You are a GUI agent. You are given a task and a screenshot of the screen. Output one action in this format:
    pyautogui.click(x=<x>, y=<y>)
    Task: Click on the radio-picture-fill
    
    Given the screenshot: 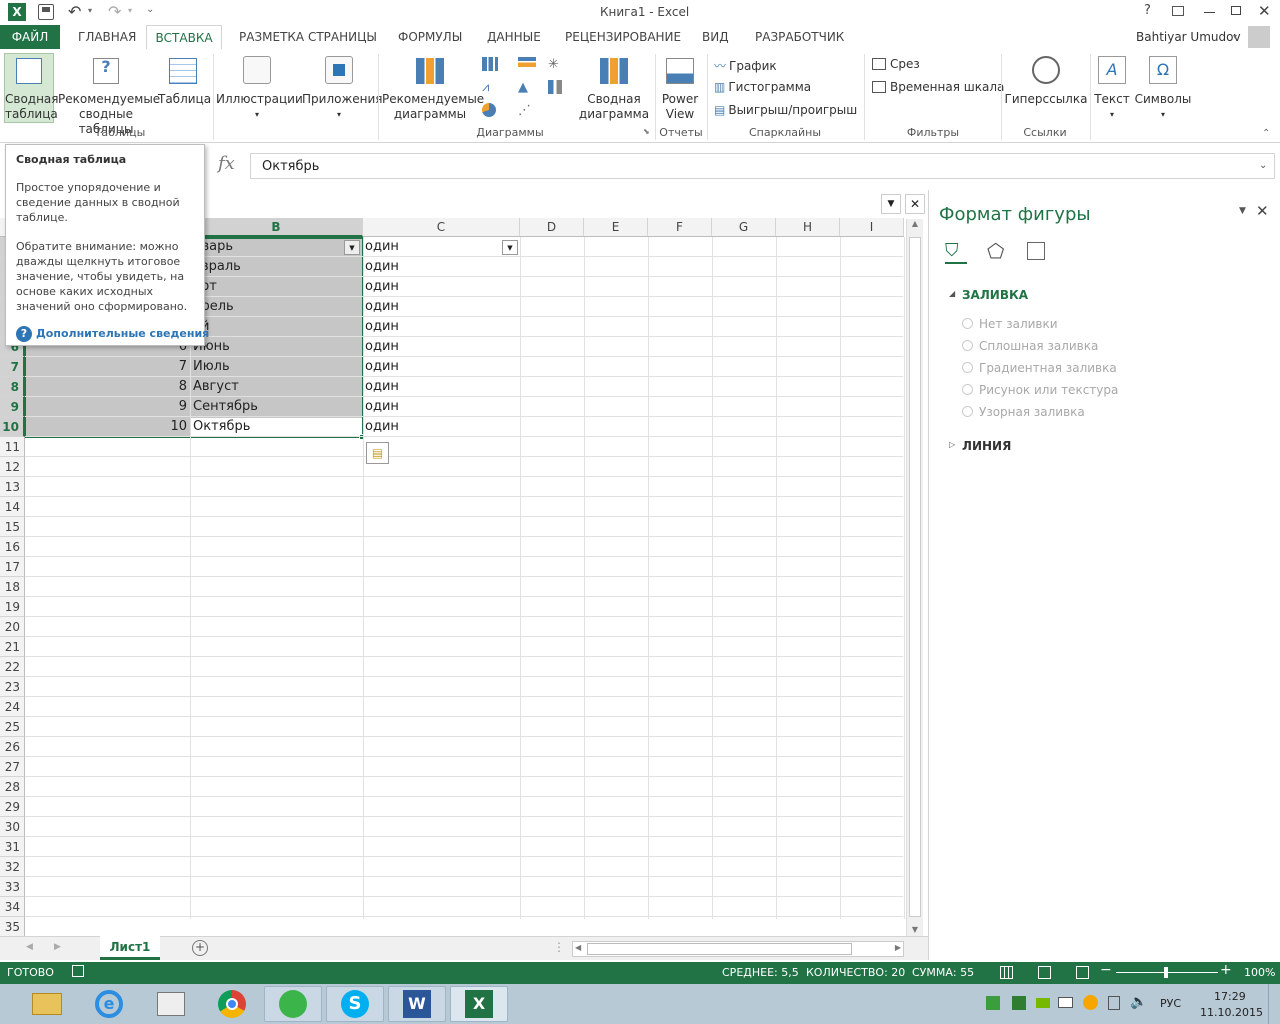 What is the action you would take?
    pyautogui.click(x=967, y=389)
    